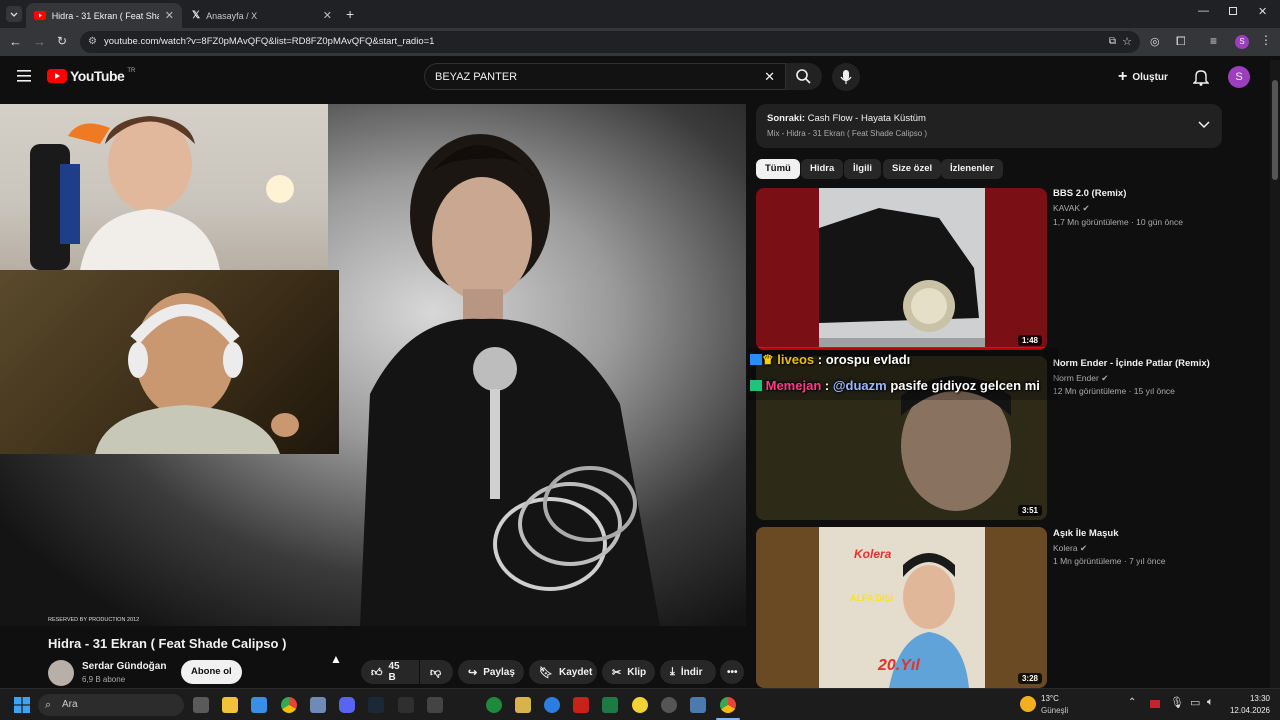 The width and height of the screenshot is (1280, 720). Describe the element at coordinates (1213, 41) in the screenshot. I see `media-control-icon: ≡` at that location.